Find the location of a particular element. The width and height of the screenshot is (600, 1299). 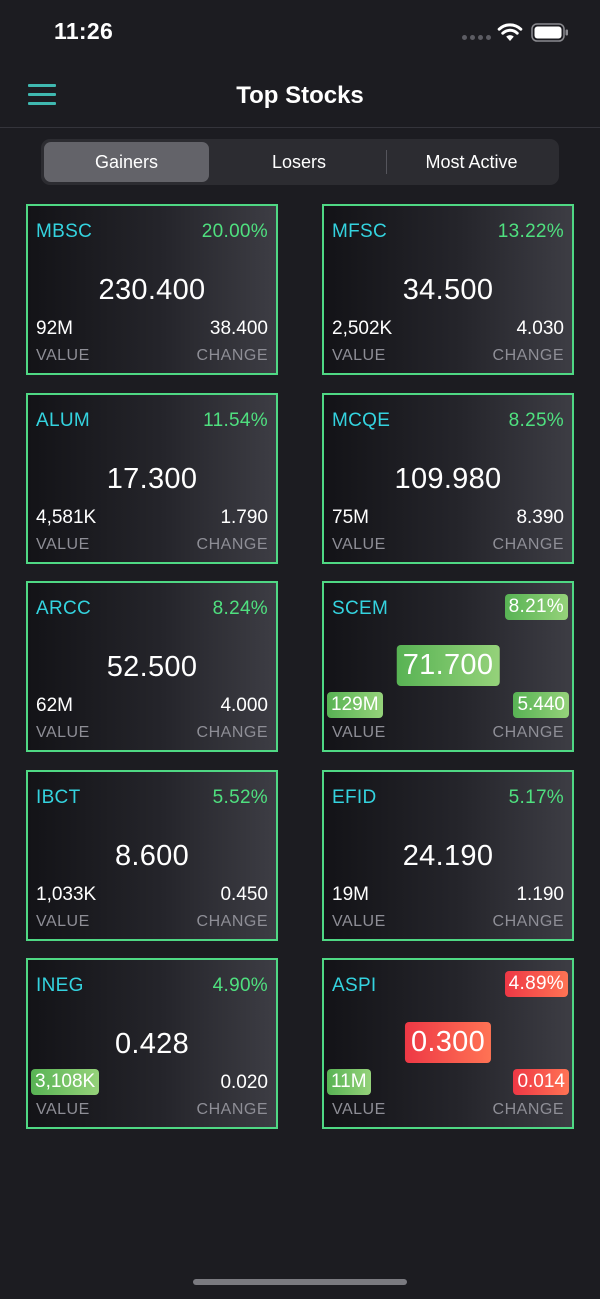

home-indicator is located at coordinates (300, 1282).